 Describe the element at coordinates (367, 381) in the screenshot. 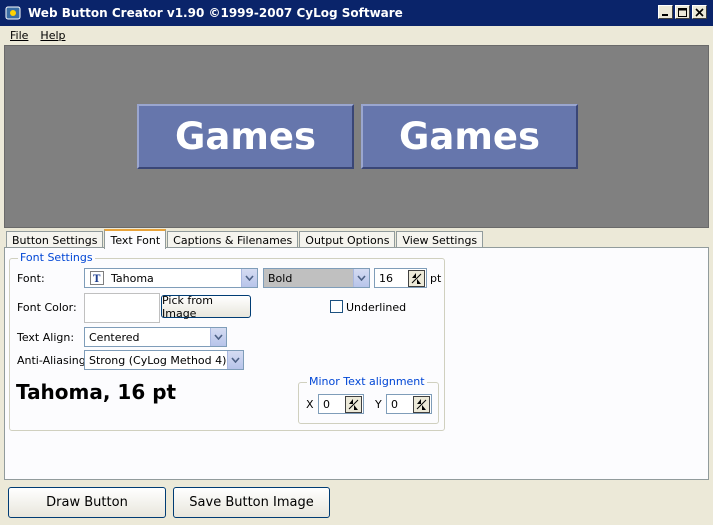

I see `minor-alignment-title: Minor Text alignment` at that location.